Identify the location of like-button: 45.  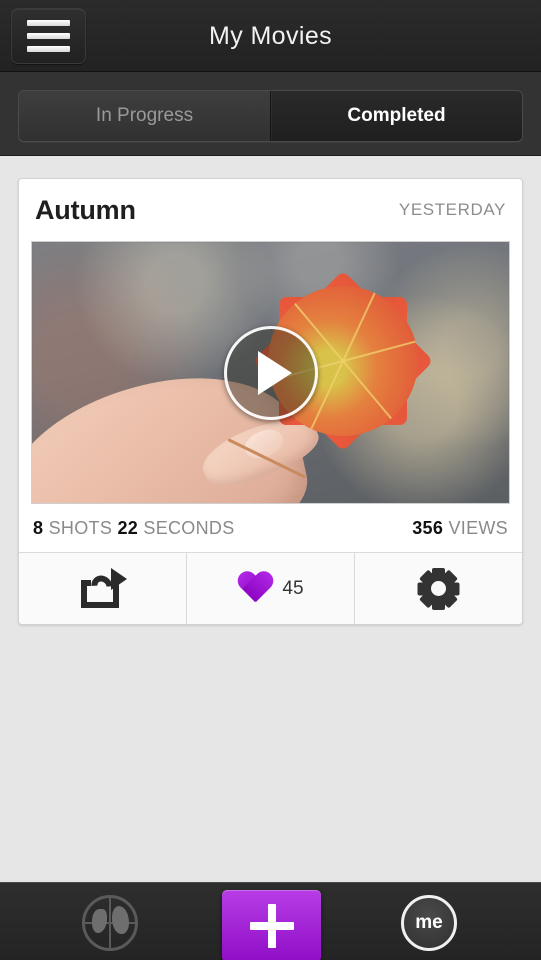
(270, 588).